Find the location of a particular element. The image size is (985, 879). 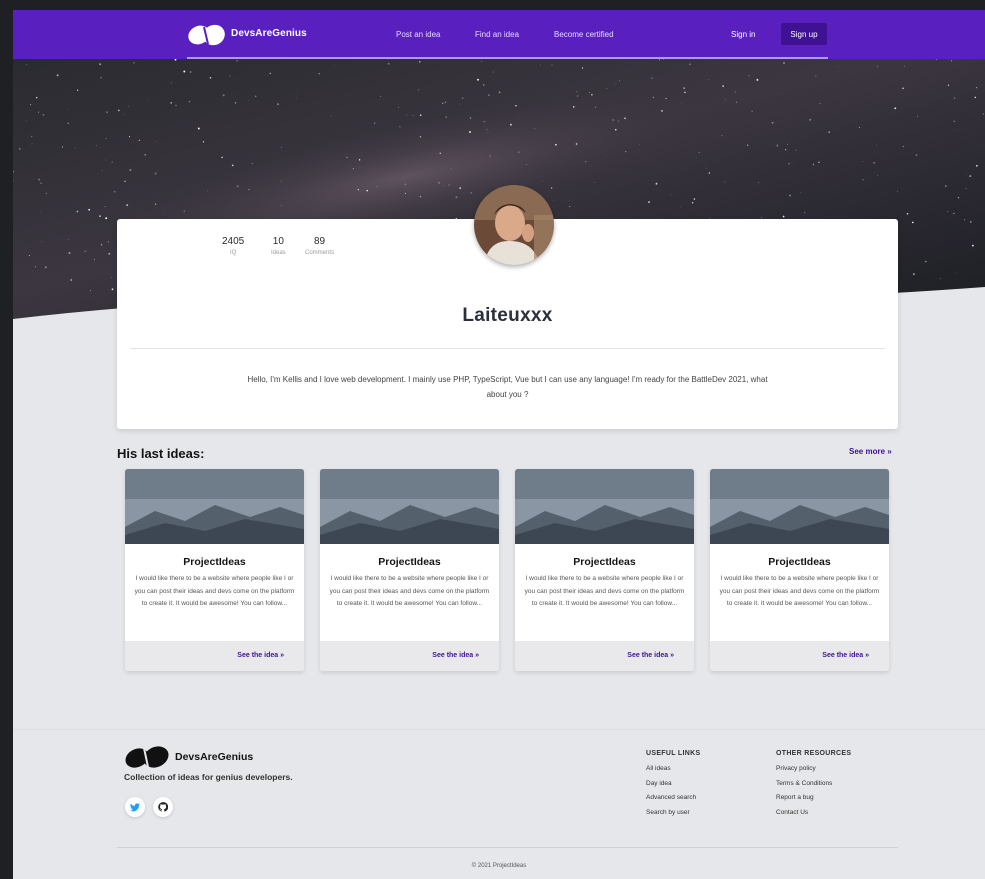

nav-link-become-certified: Become certified is located at coordinates (584, 34).